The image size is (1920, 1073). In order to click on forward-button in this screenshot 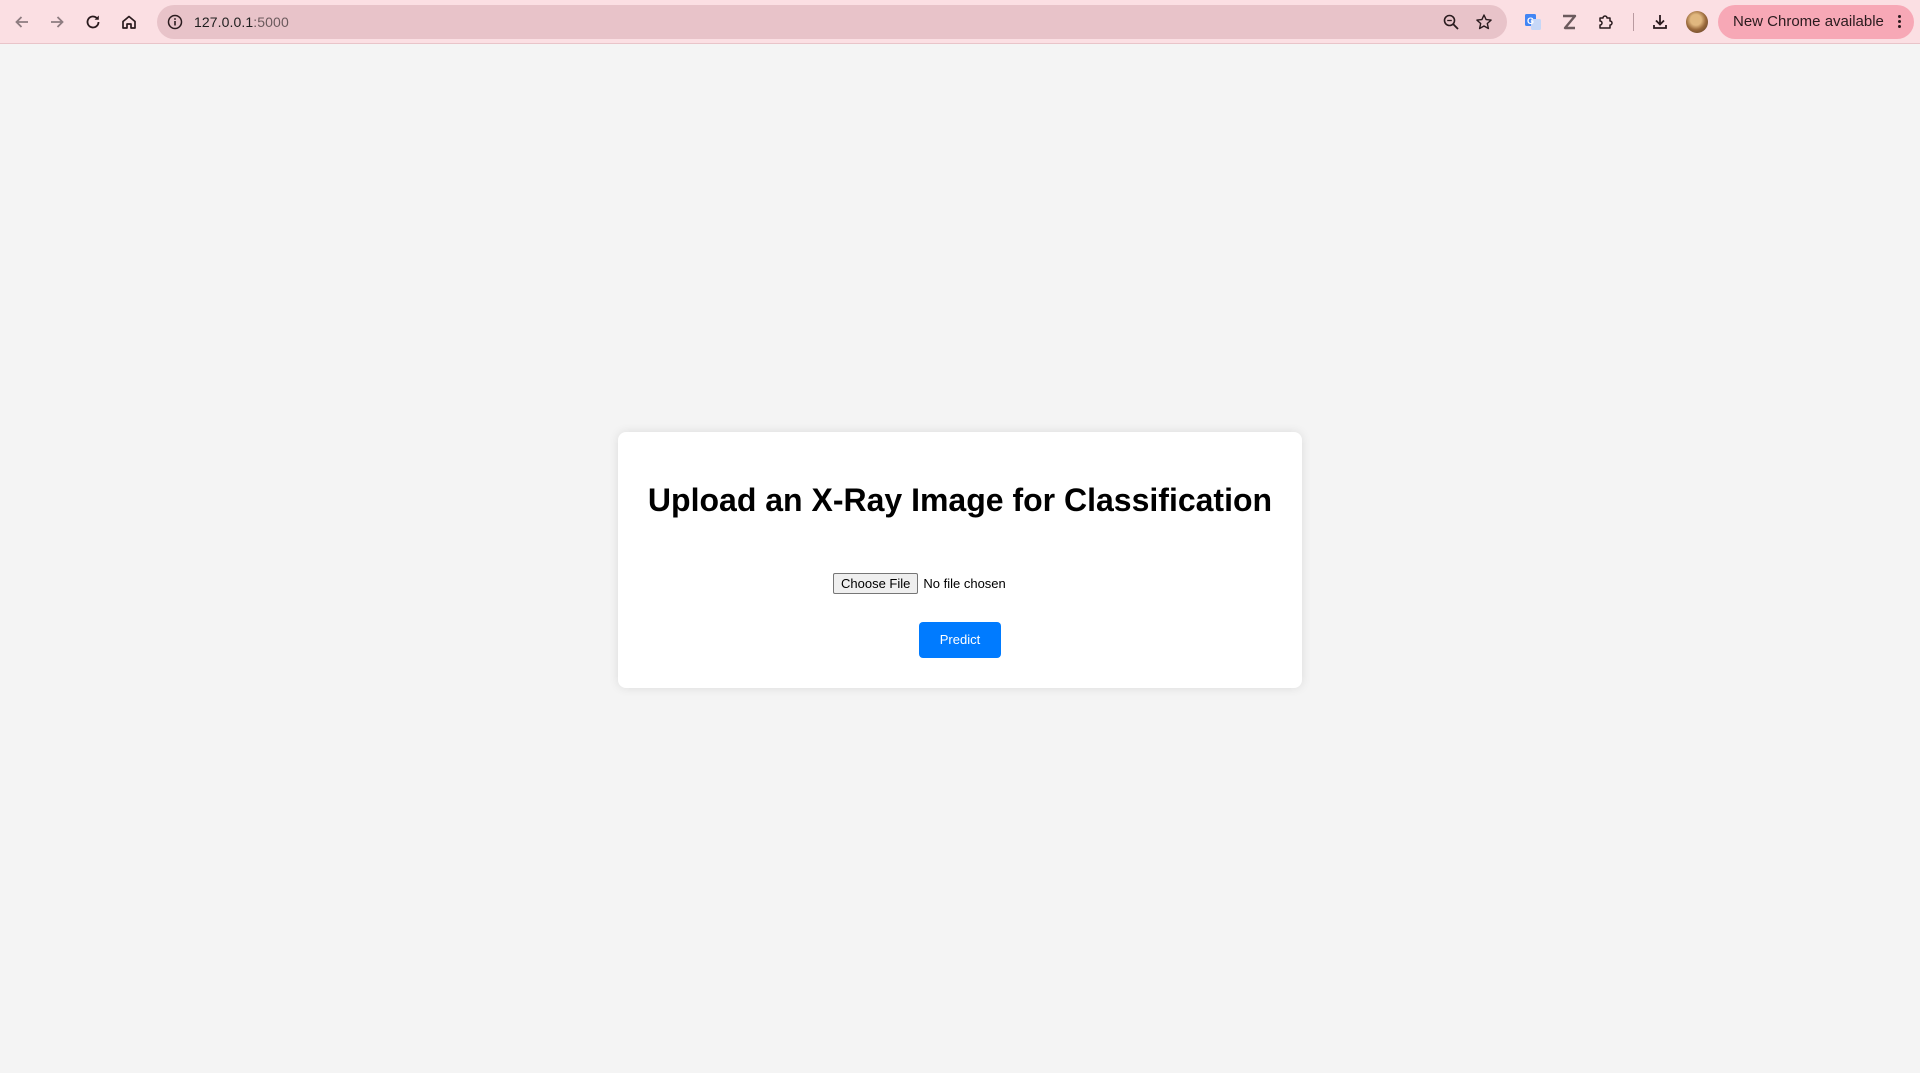, I will do `click(57, 22)`.